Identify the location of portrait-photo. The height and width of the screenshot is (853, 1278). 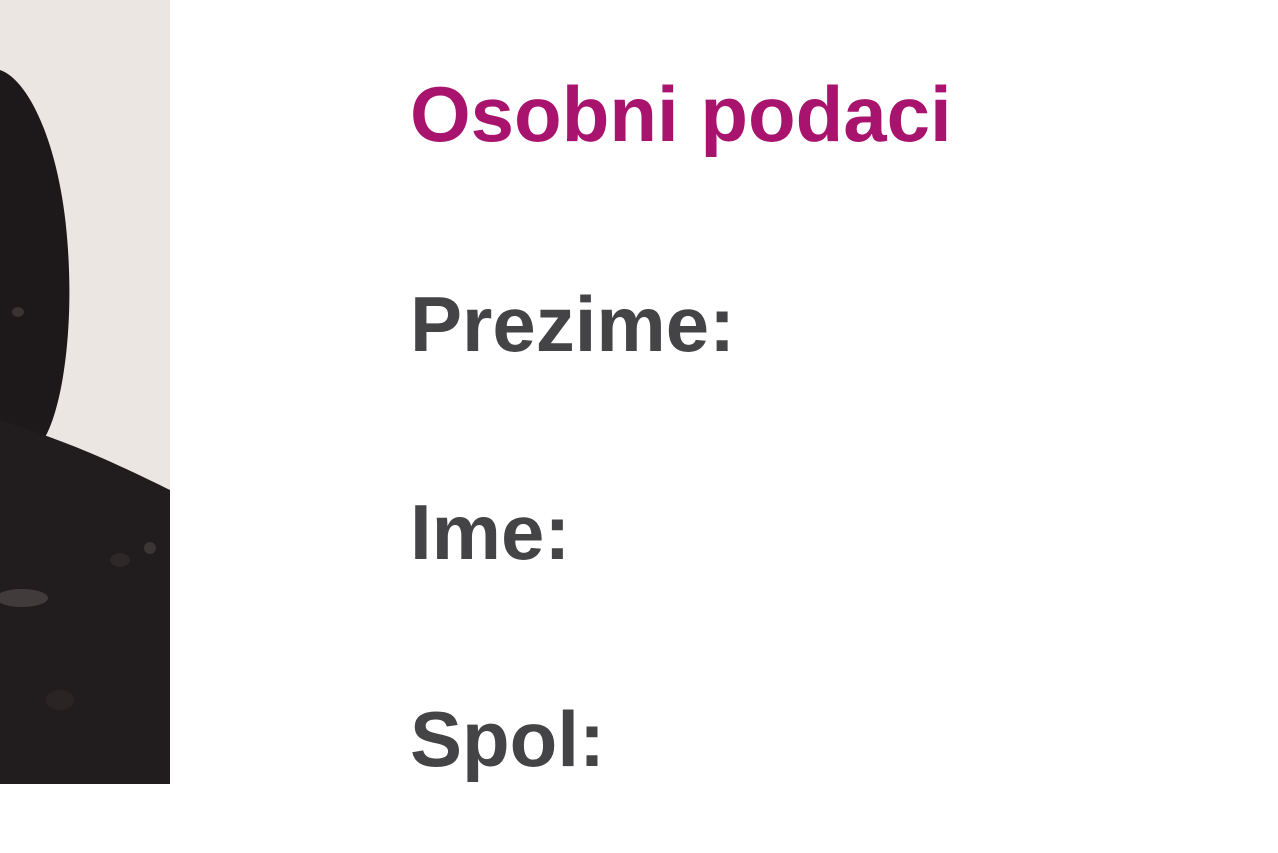
(85, 392).